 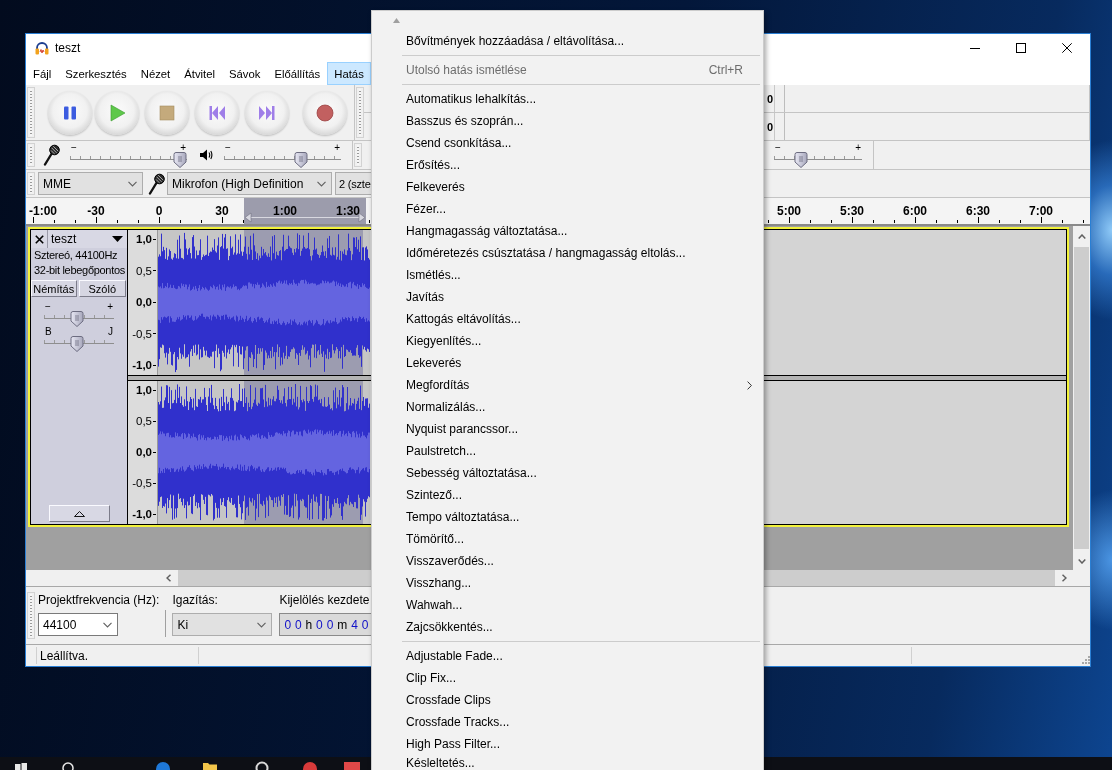 What do you see at coordinates (725, 70) in the screenshot?
I see `menu-shortcut: Ctrl+R` at bounding box center [725, 70].